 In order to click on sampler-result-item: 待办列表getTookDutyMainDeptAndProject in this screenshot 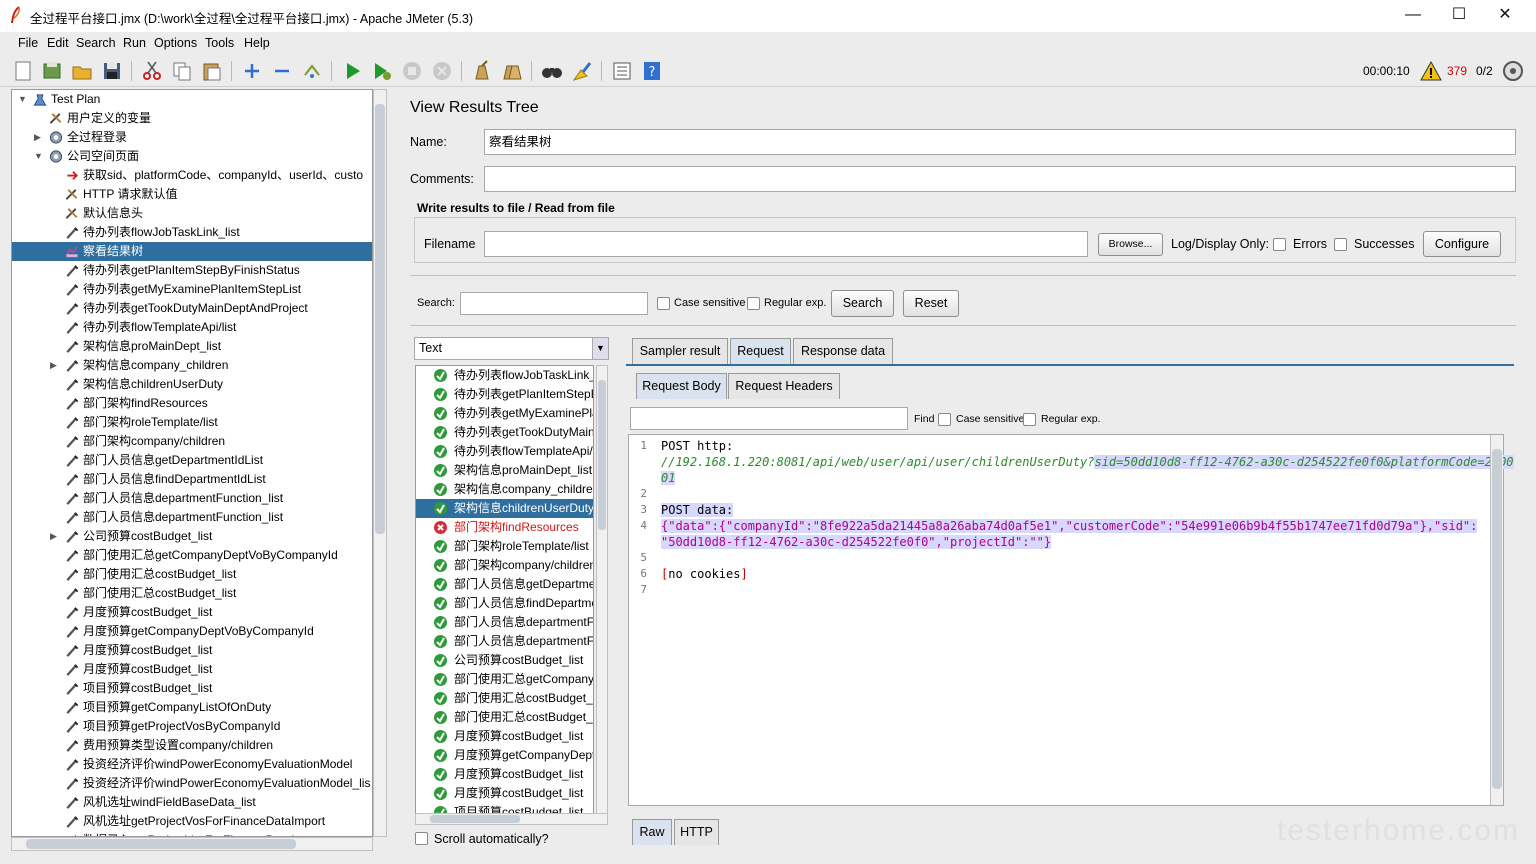, I will do `click(504, 432)`.